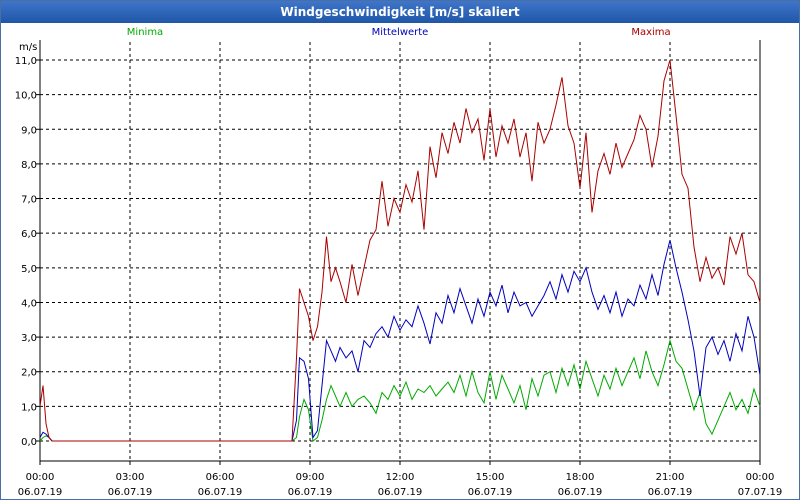  Describe the element at coordinates (29, 269) in the screenshot. I see `y-tick-label: 5,0` at that location.